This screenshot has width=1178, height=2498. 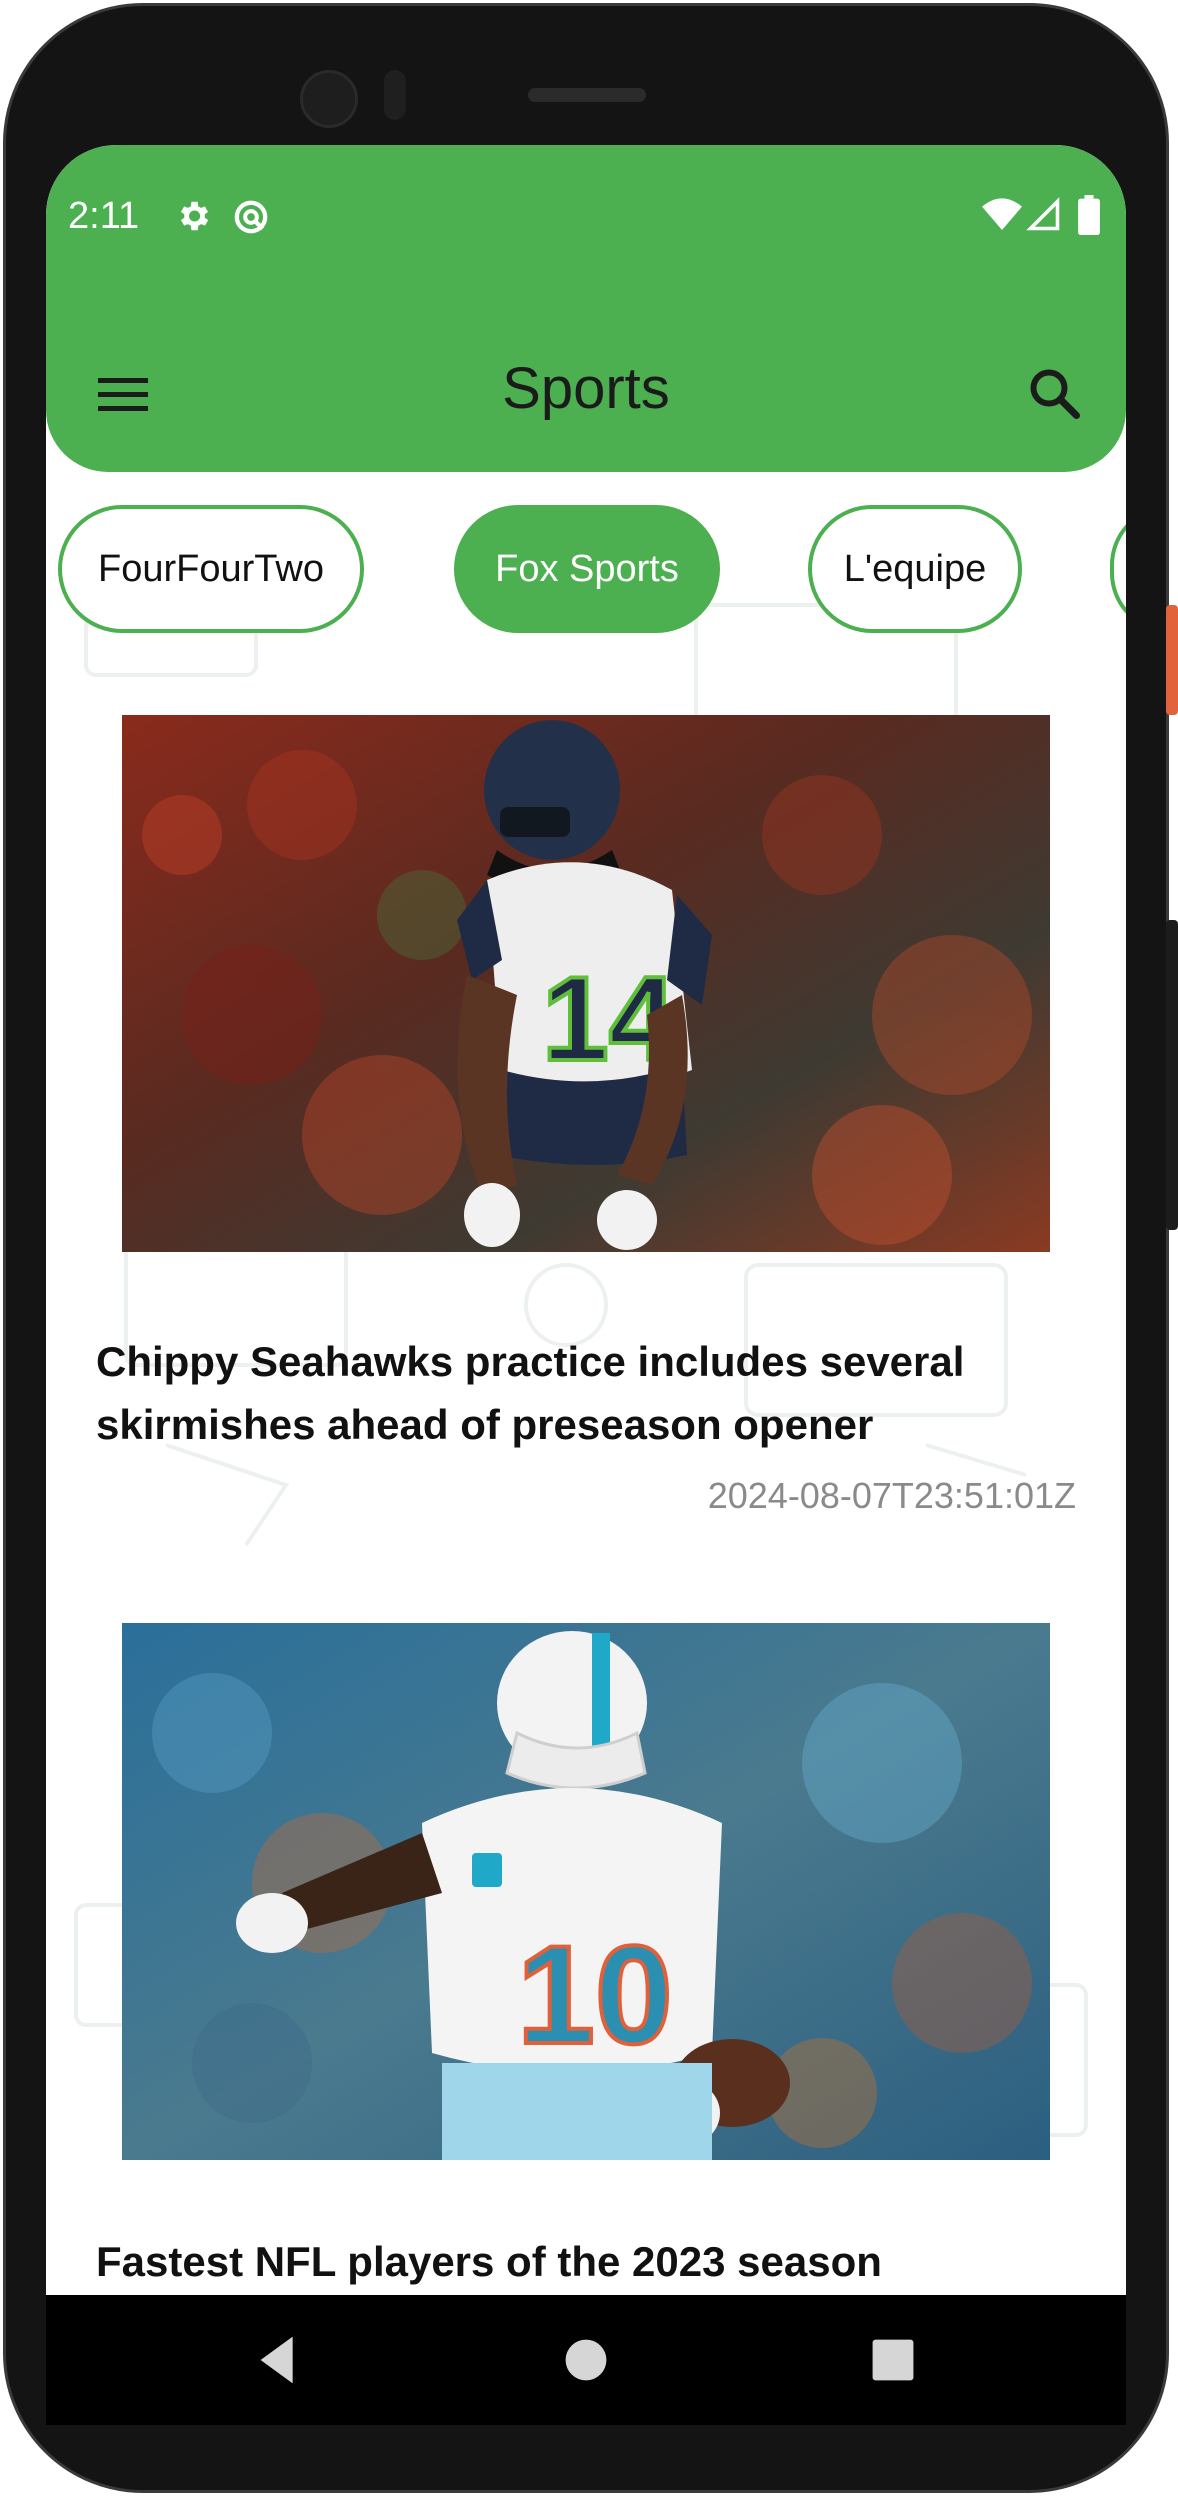 I want to click on chip-lequipe: L'equipe, so click(x=915, y=569).